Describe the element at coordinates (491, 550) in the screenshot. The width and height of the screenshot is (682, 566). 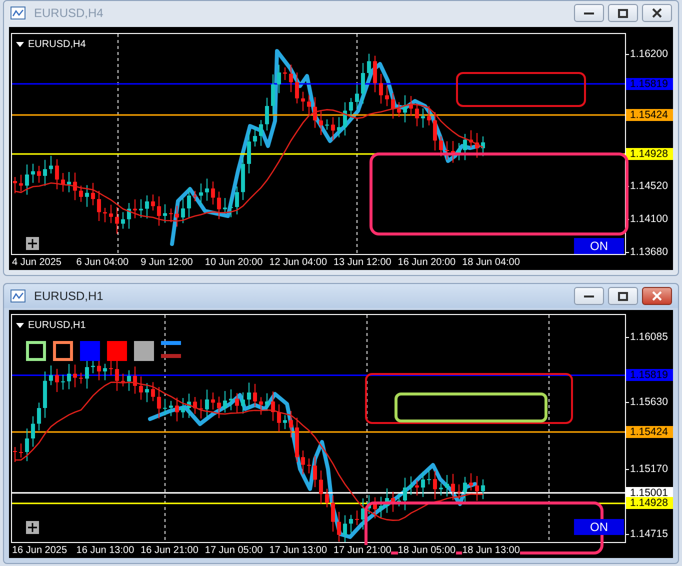
I see `time-axis-label: 18 Jun 13:00` at that location.